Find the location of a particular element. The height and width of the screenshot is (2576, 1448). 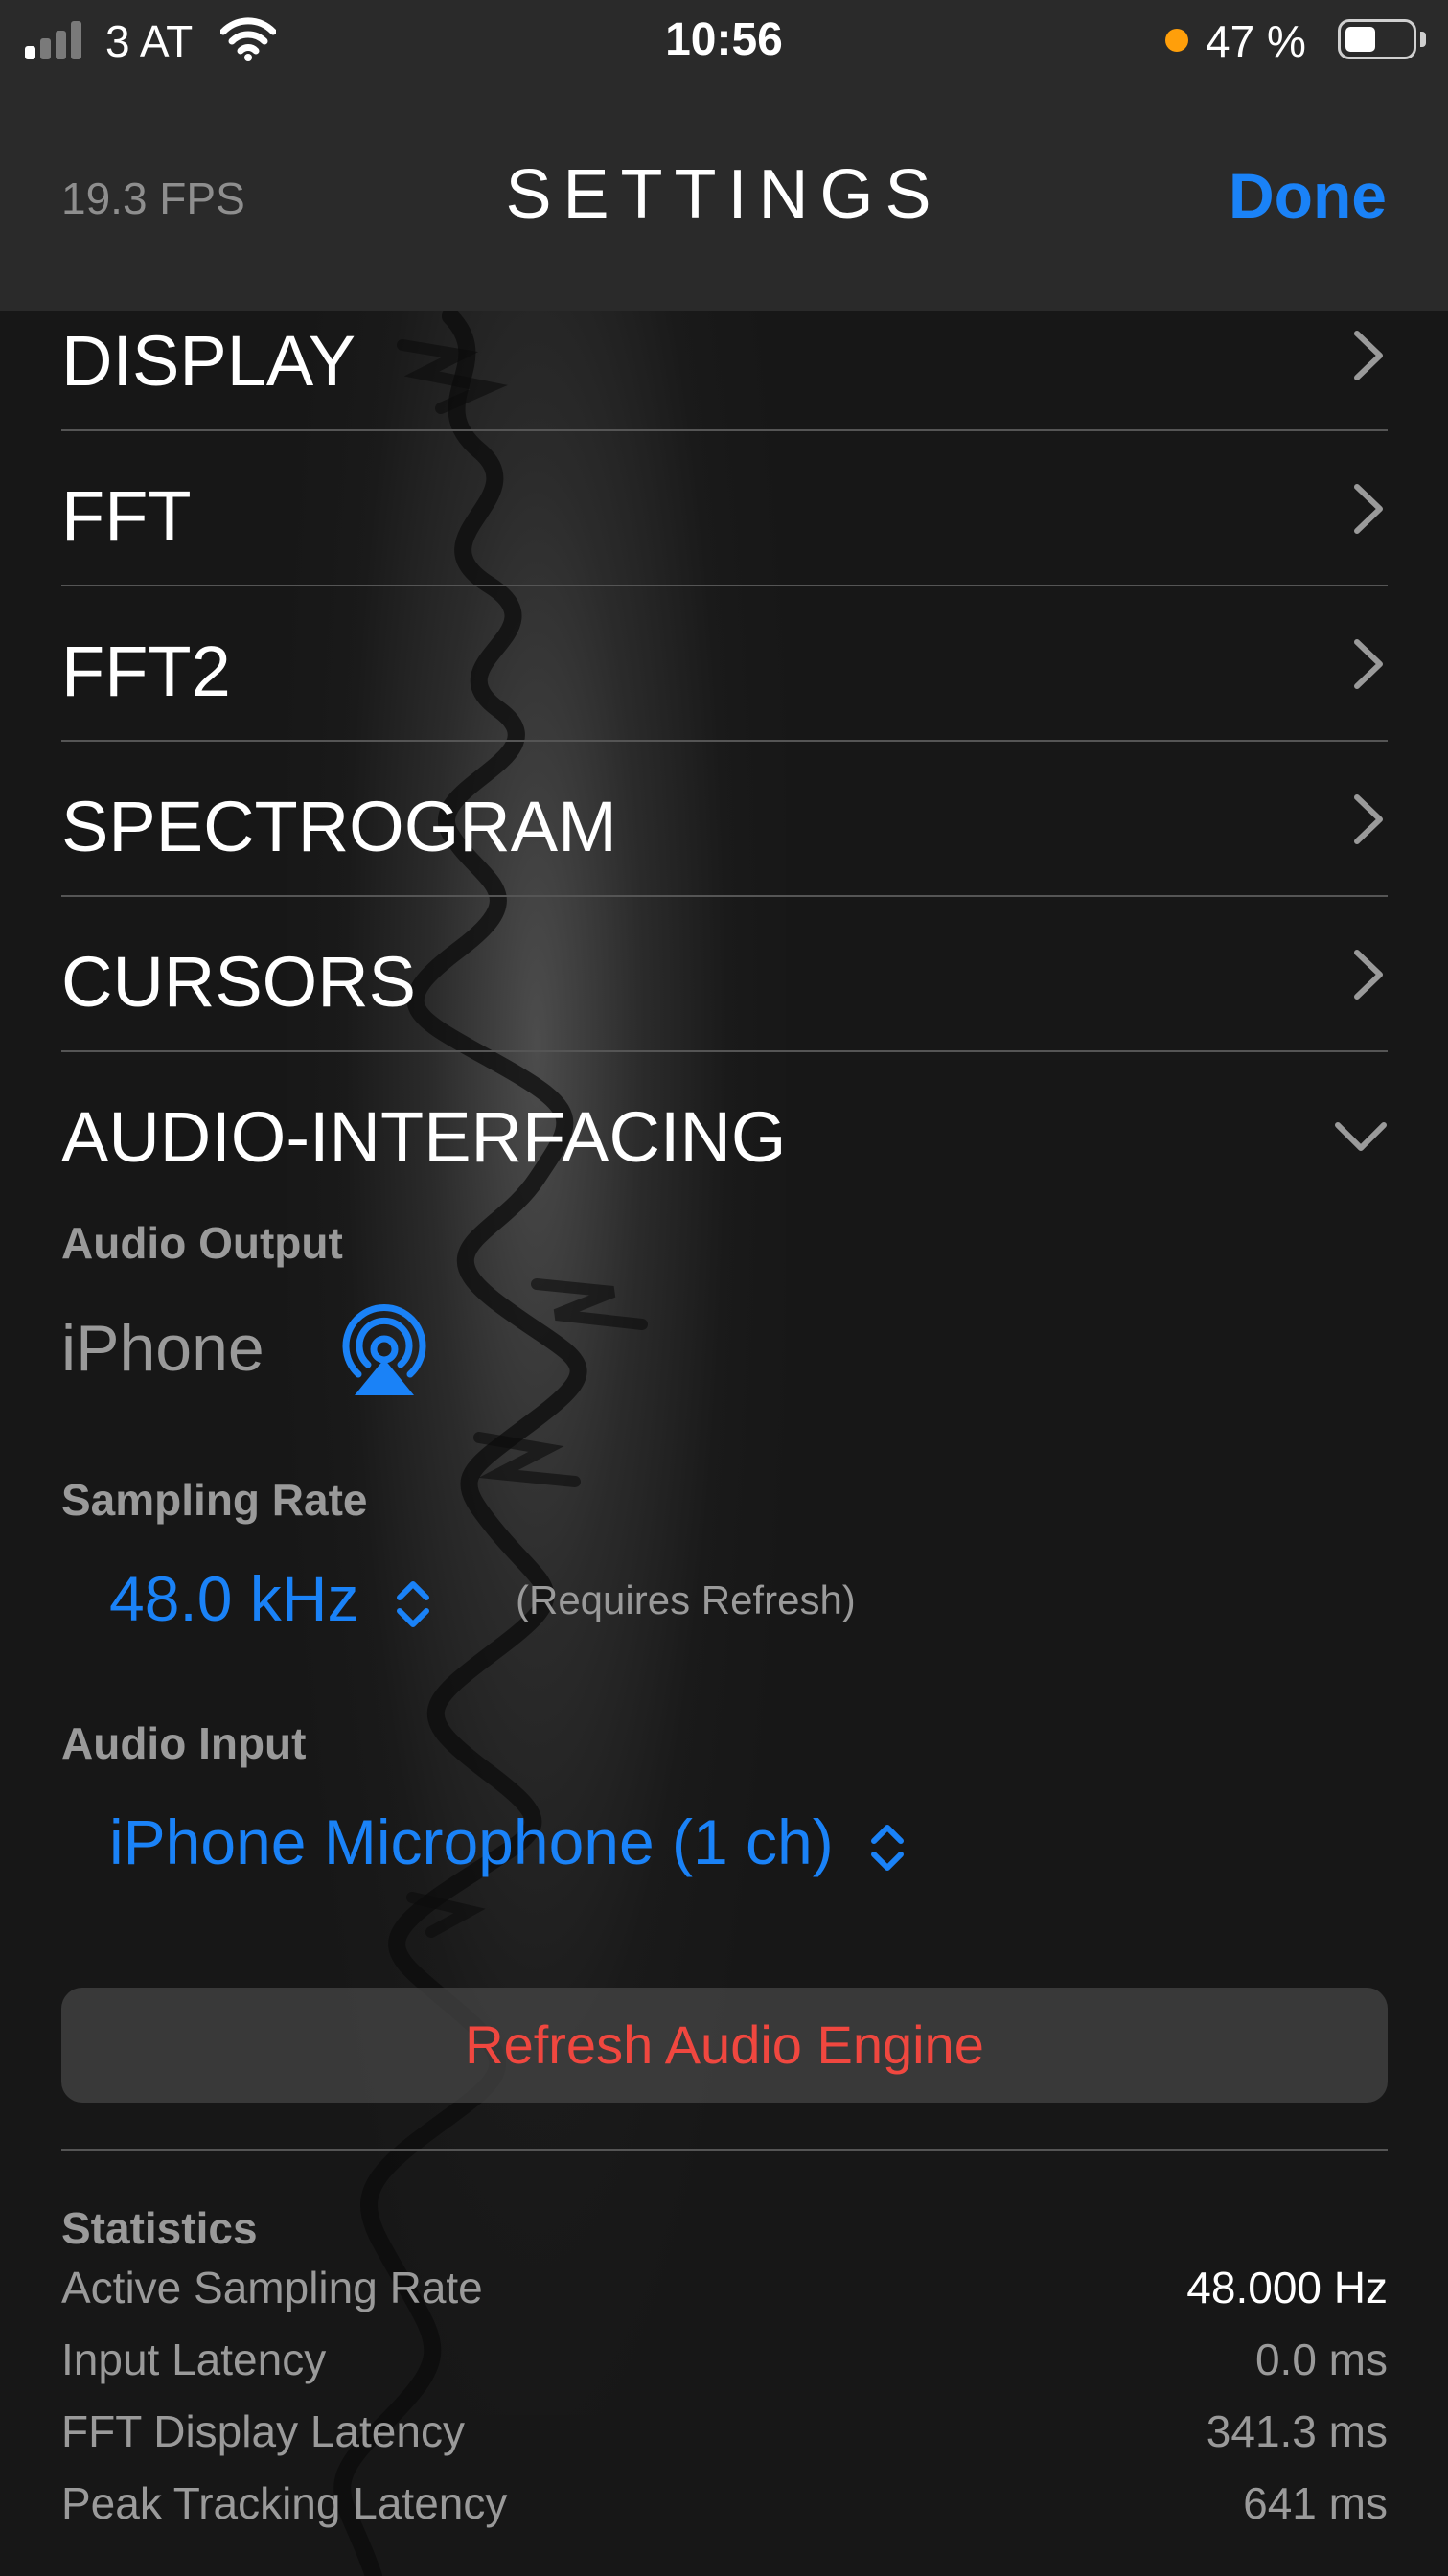

menu-item-fft: FFT is located at coordinates (724, 508).